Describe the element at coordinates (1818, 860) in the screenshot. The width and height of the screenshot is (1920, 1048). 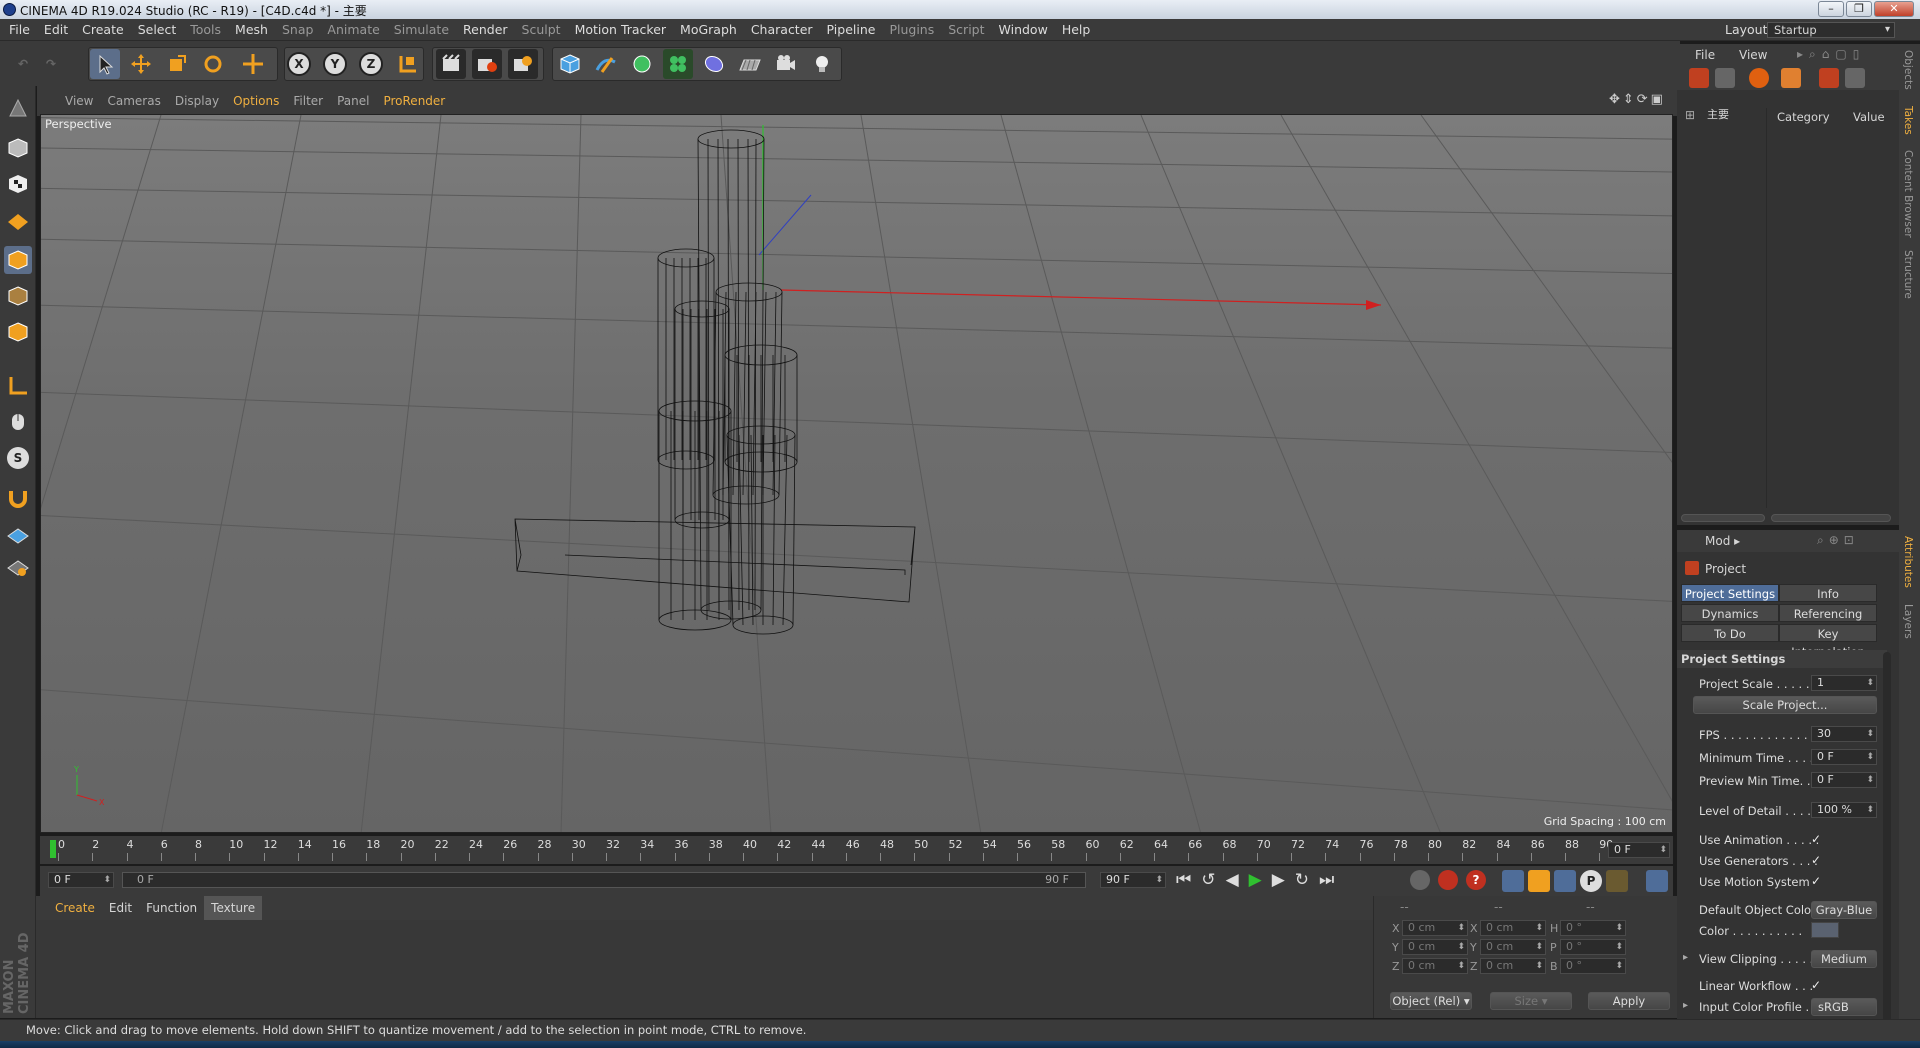
I see `use-generators-checkbox: ✓` at that location.